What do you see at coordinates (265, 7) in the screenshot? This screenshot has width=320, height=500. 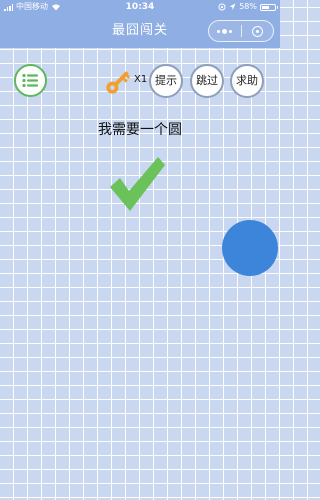 I see `battery-fill` at bounding box center [265, 7].